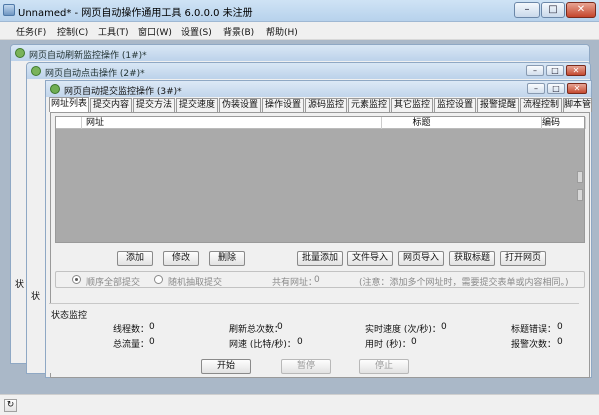 Image resolution: width=599 pixels, height=415 pixels. What do you see at coordinates (152, 342) in the screenshot?
I see `total-traffic-value: 0` at bounding box center [152, 342].